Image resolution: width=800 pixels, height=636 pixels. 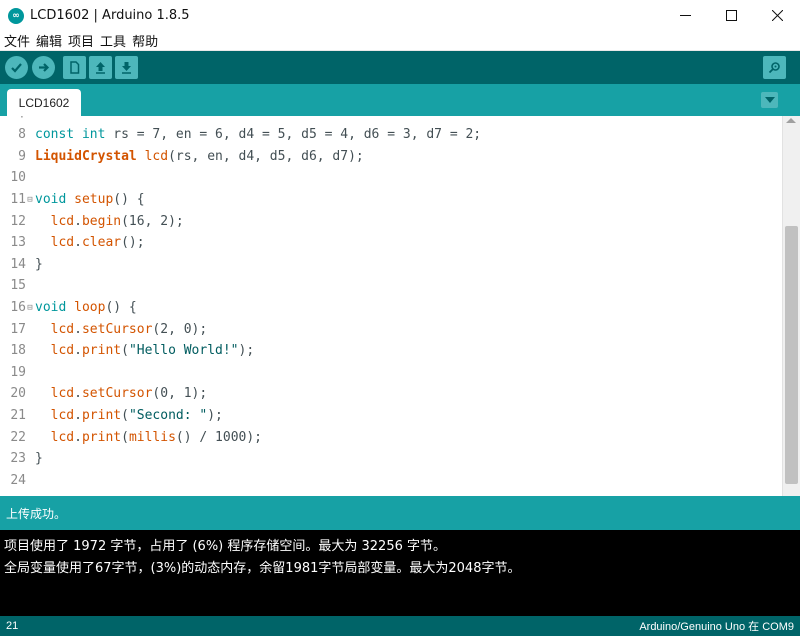 What do you see at coordinates (716, 627) in the screenshot?
I see `board-port-info: Arduino/Genuino Uno 在 COM9` at bounding box center [716, 627].